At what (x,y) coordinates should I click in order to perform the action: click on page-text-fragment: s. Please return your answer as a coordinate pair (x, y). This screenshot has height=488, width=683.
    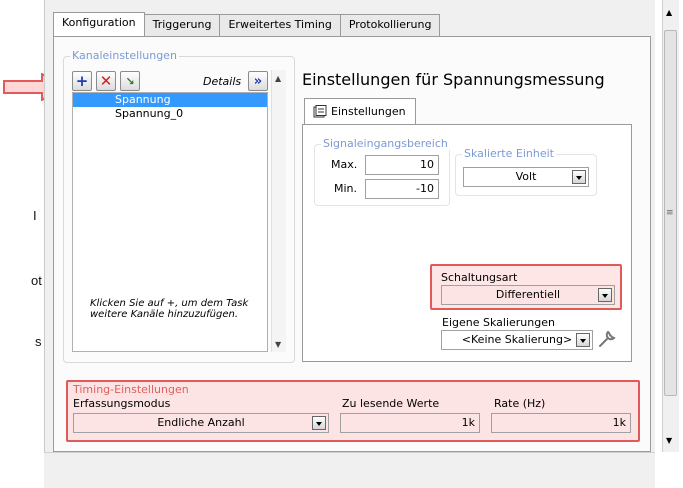
    Looking at the image, I should click on (38, 341).